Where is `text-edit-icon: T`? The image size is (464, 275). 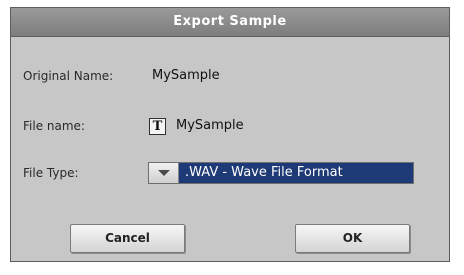 text-edit-icon: T is located at coordinates (157, 126).